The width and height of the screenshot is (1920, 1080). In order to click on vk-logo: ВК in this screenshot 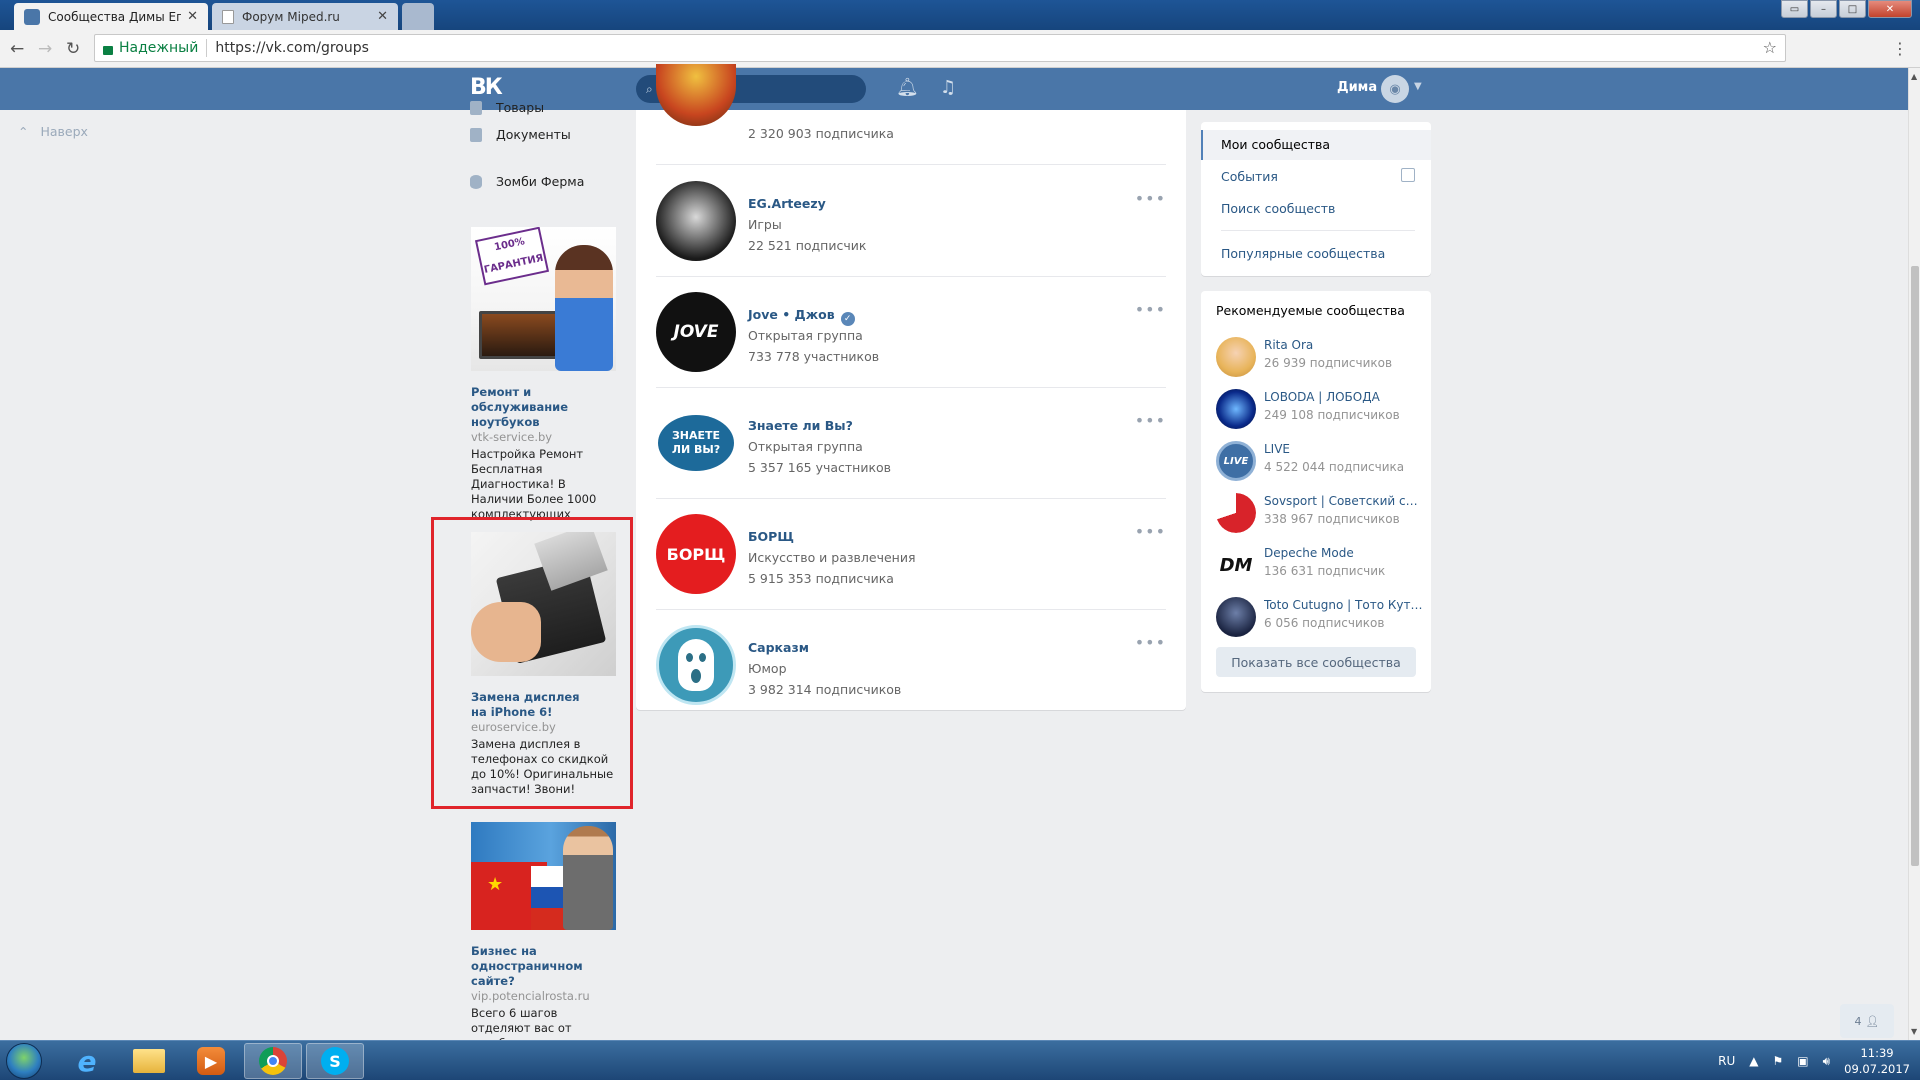, I will do `click(486, 87)`.